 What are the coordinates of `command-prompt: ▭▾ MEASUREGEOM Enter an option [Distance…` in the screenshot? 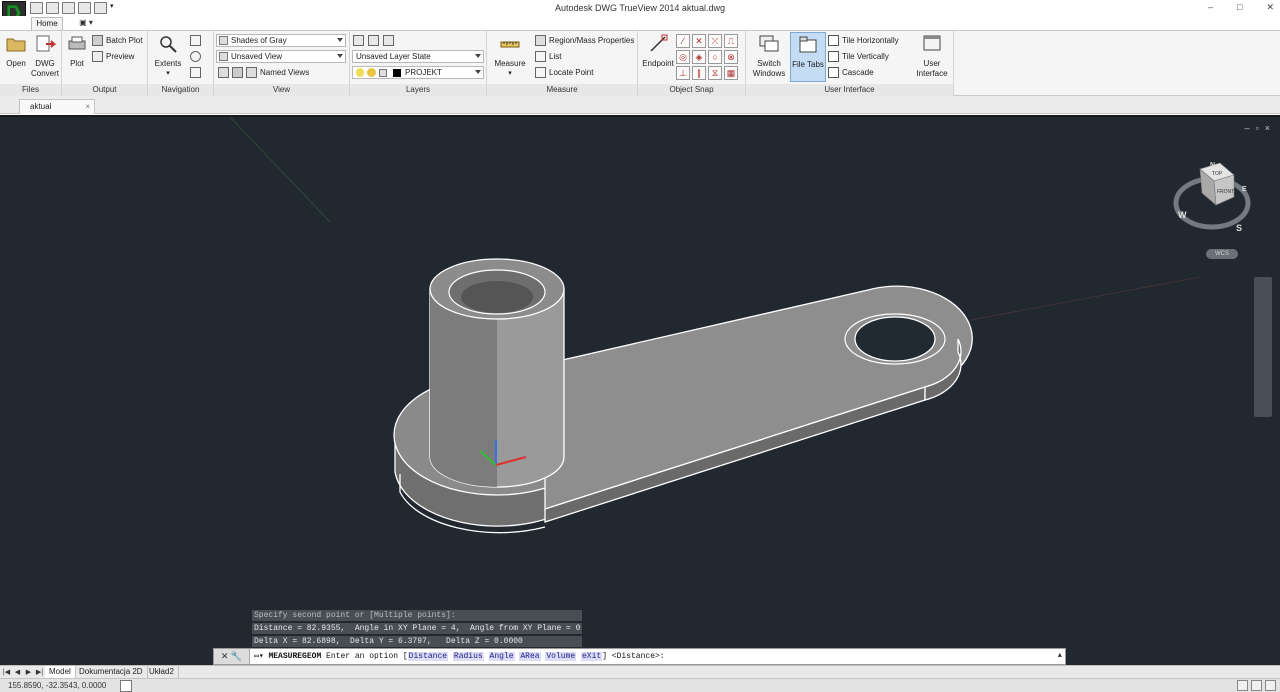 It's located at (459, 656).